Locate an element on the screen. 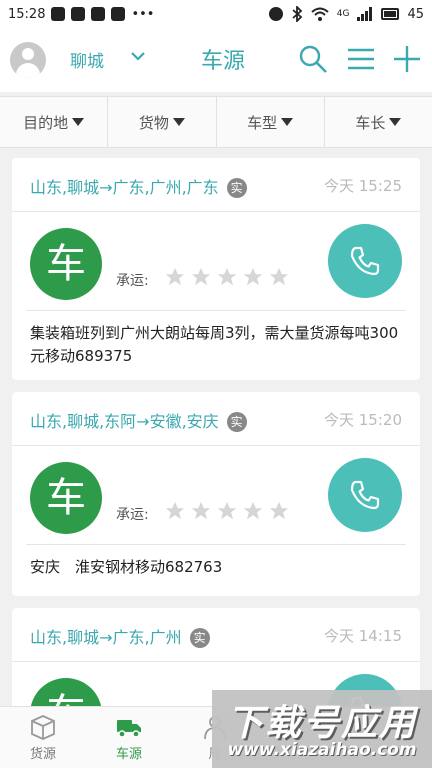  watermark: 下载号应用 www.xiazaihao.com is located at coordinates (322, 729).